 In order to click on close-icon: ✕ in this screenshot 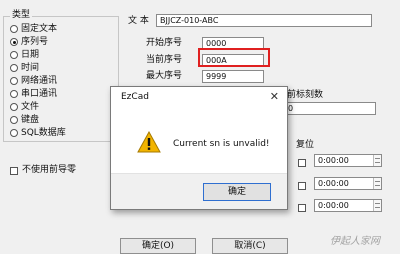, I will do `click(274, 96)`.